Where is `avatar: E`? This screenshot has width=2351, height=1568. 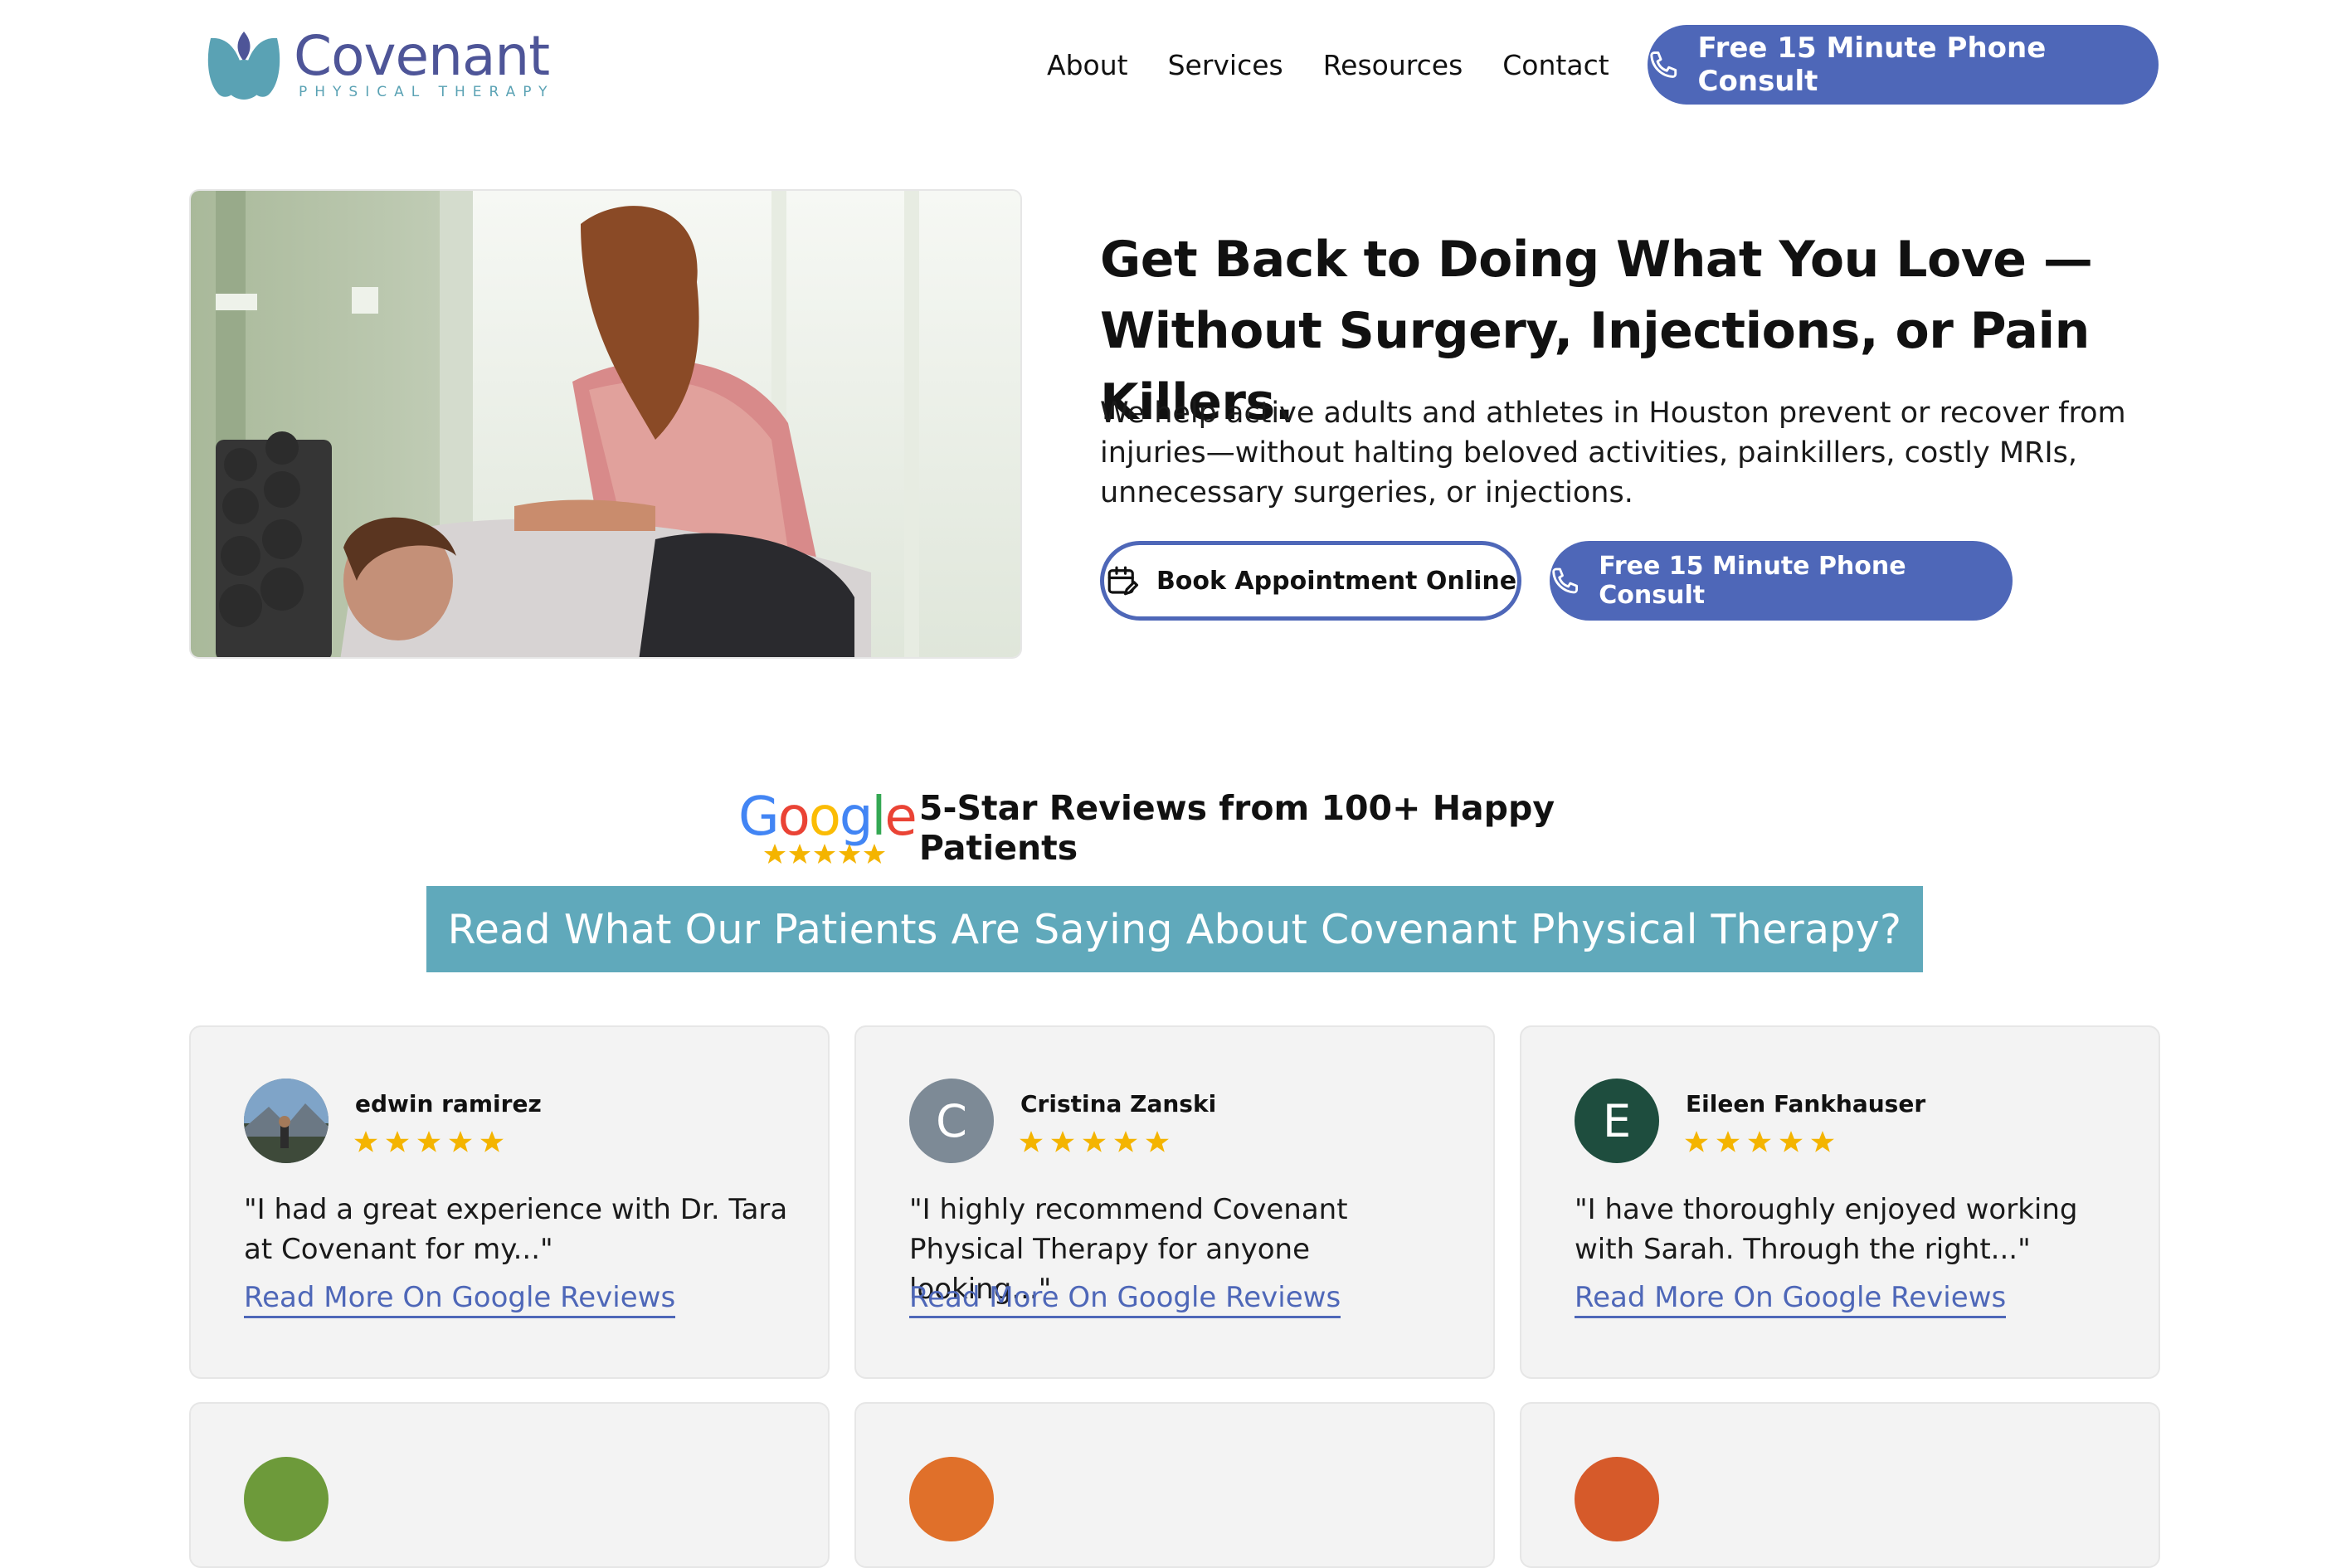
avatar: E is located at coordinates (1617, 1121).